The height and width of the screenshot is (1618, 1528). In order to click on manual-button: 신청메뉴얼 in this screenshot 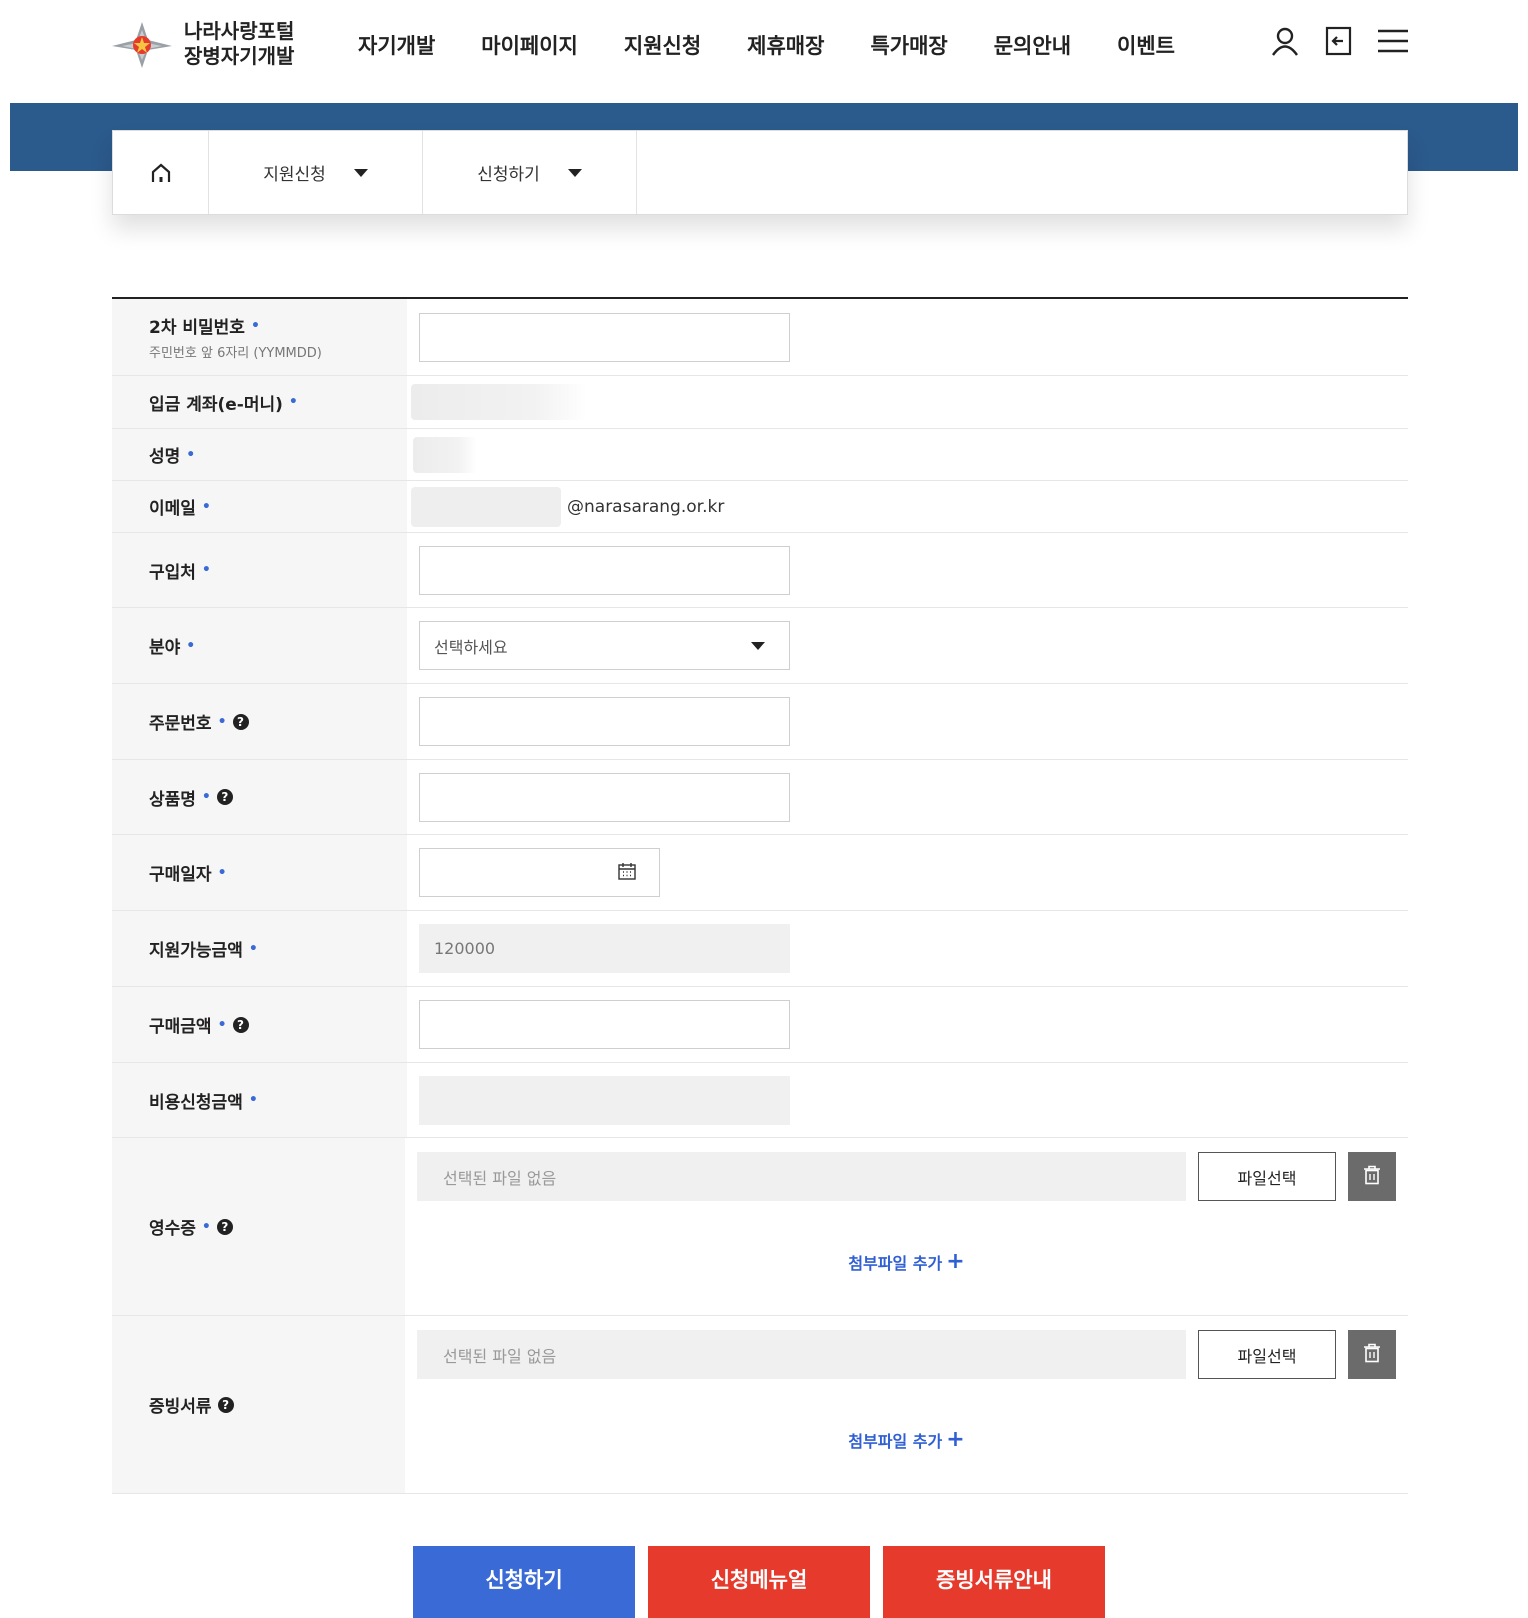, I will do `click(759, 1582)`.